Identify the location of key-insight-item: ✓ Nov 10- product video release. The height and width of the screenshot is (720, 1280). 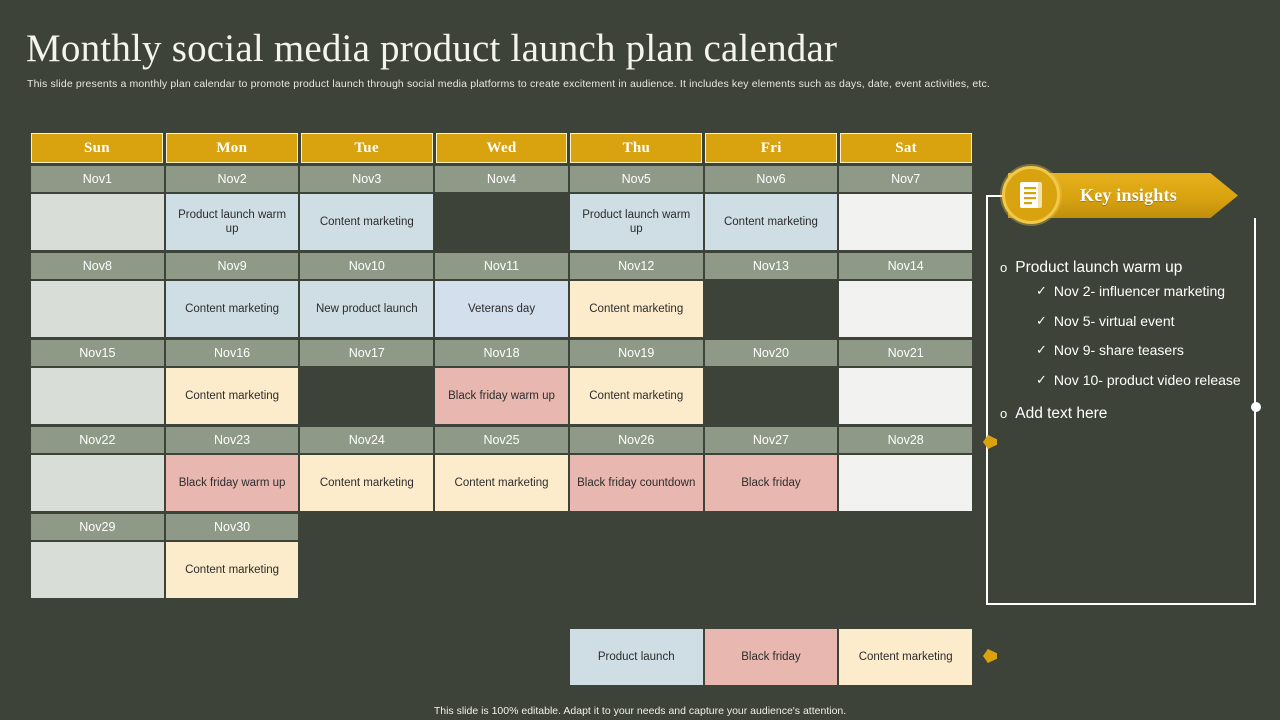
(1144, 381).